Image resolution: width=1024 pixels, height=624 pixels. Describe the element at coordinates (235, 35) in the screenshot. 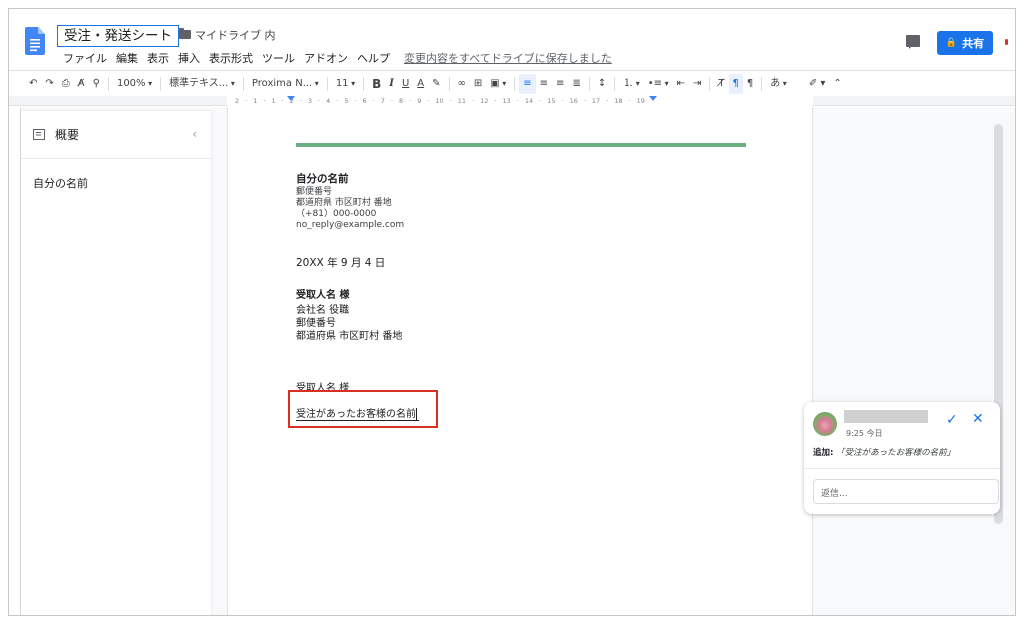

I see `drive-location: マイドライブ 内` at that location.